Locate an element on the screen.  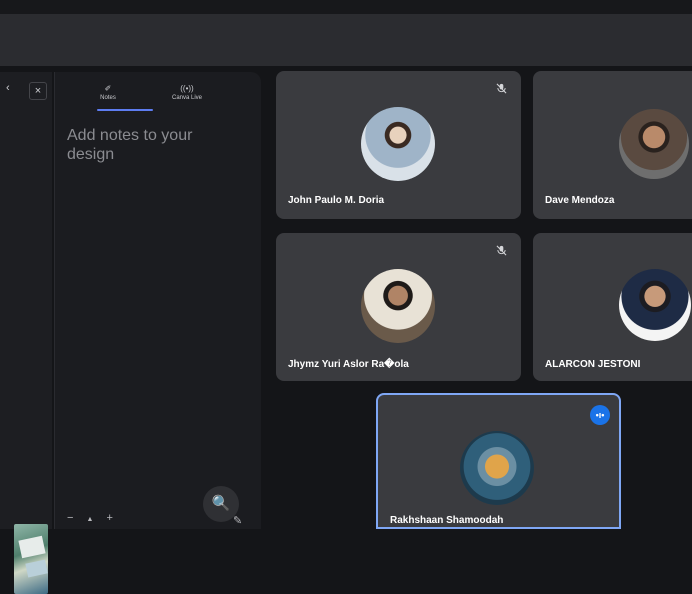
participant-name: John Paulo M. Doria is located at coordinates (336, 200).